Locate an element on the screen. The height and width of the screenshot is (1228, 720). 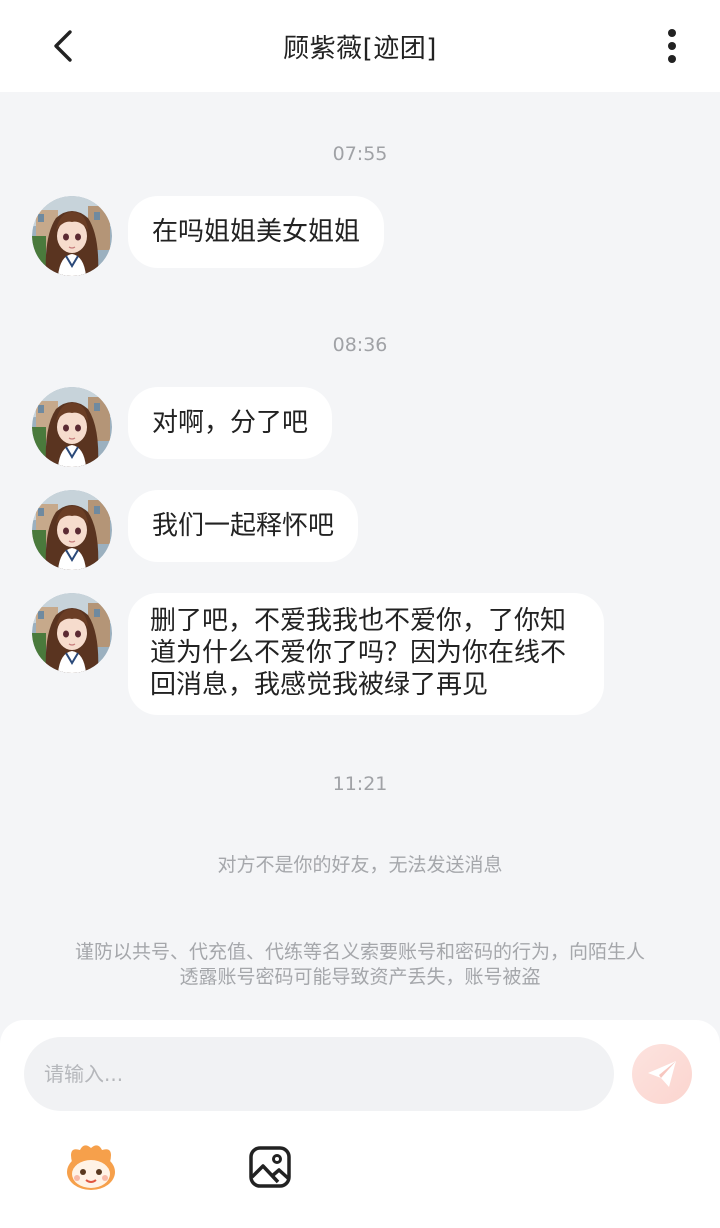
system-notice: 对方不是你的好友，无法发送消息 is located at coordinates (360, 865).